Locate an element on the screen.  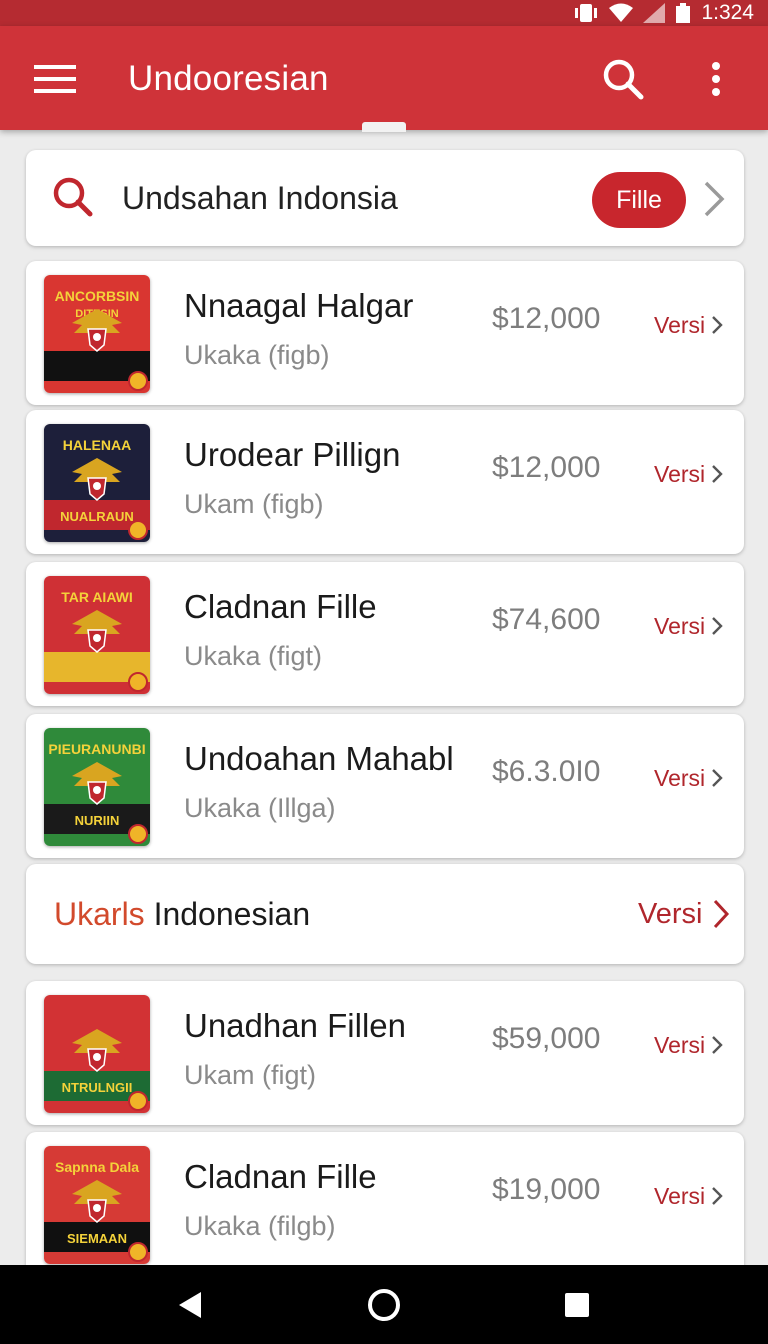
item-title: Undoahan Mahabl is located at coordinates (319, 758).